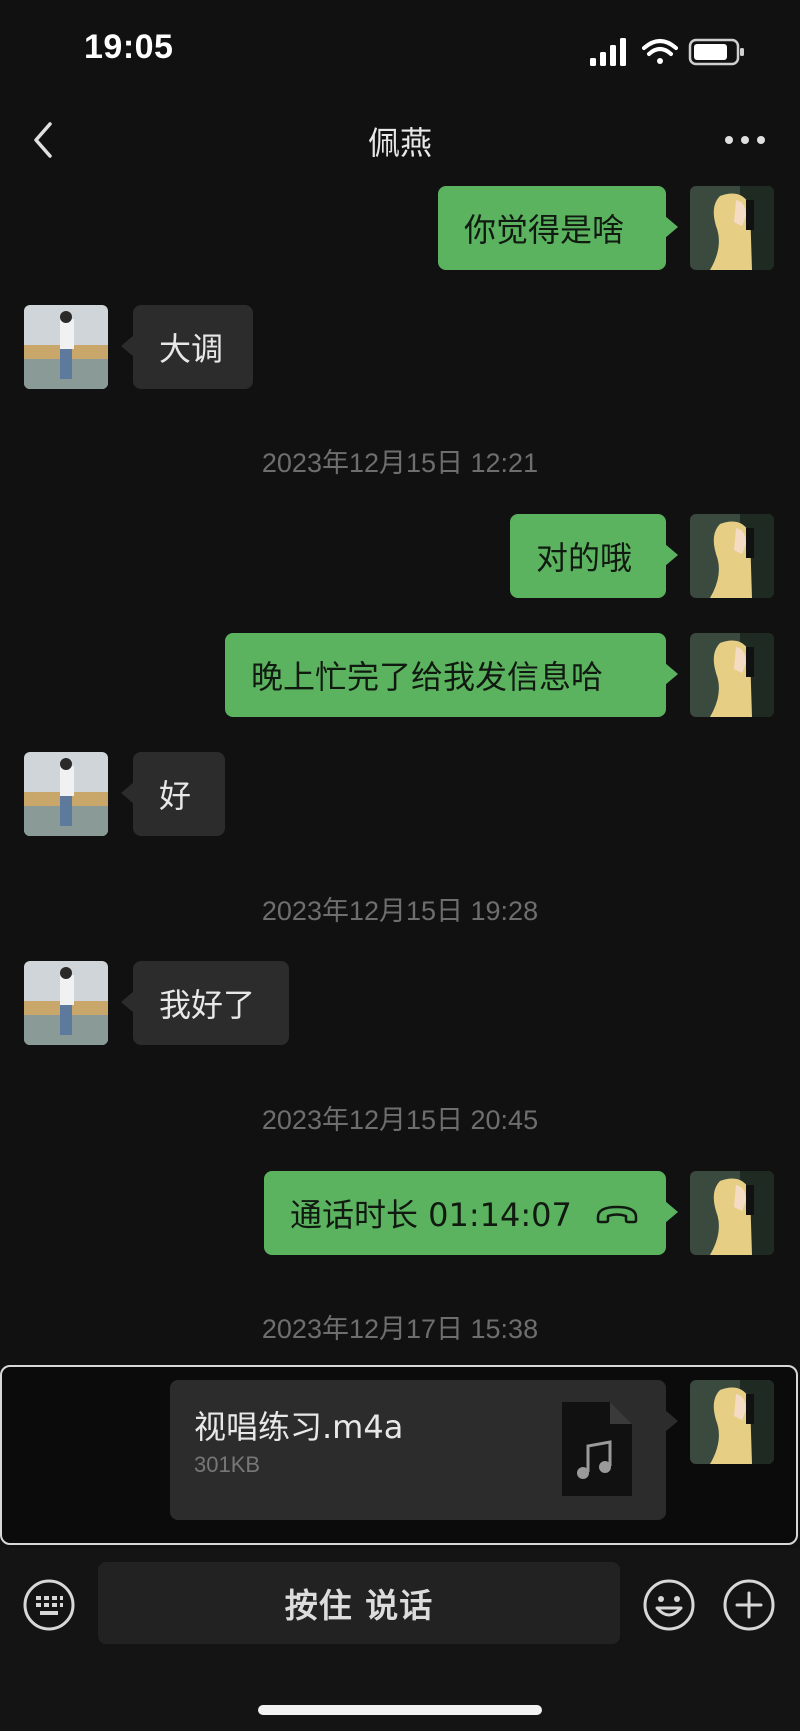 The height and width of the screenshot is (1731, 800). I want to click on more-functions-button, so click(749, 1605).